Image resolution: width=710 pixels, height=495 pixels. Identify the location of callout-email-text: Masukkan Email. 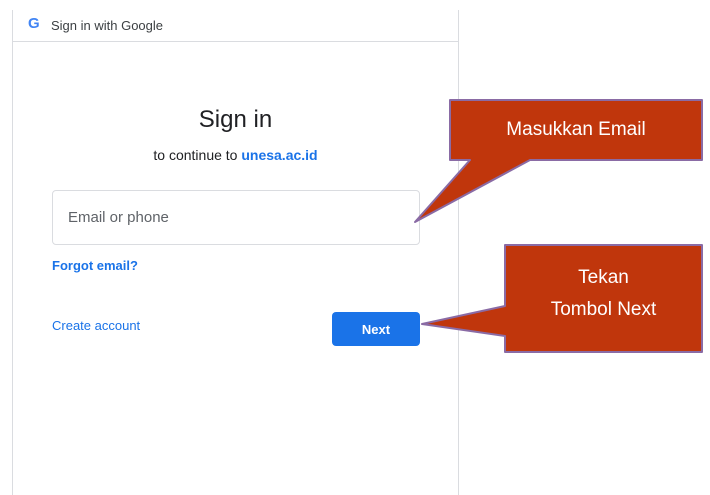
(576, 129).